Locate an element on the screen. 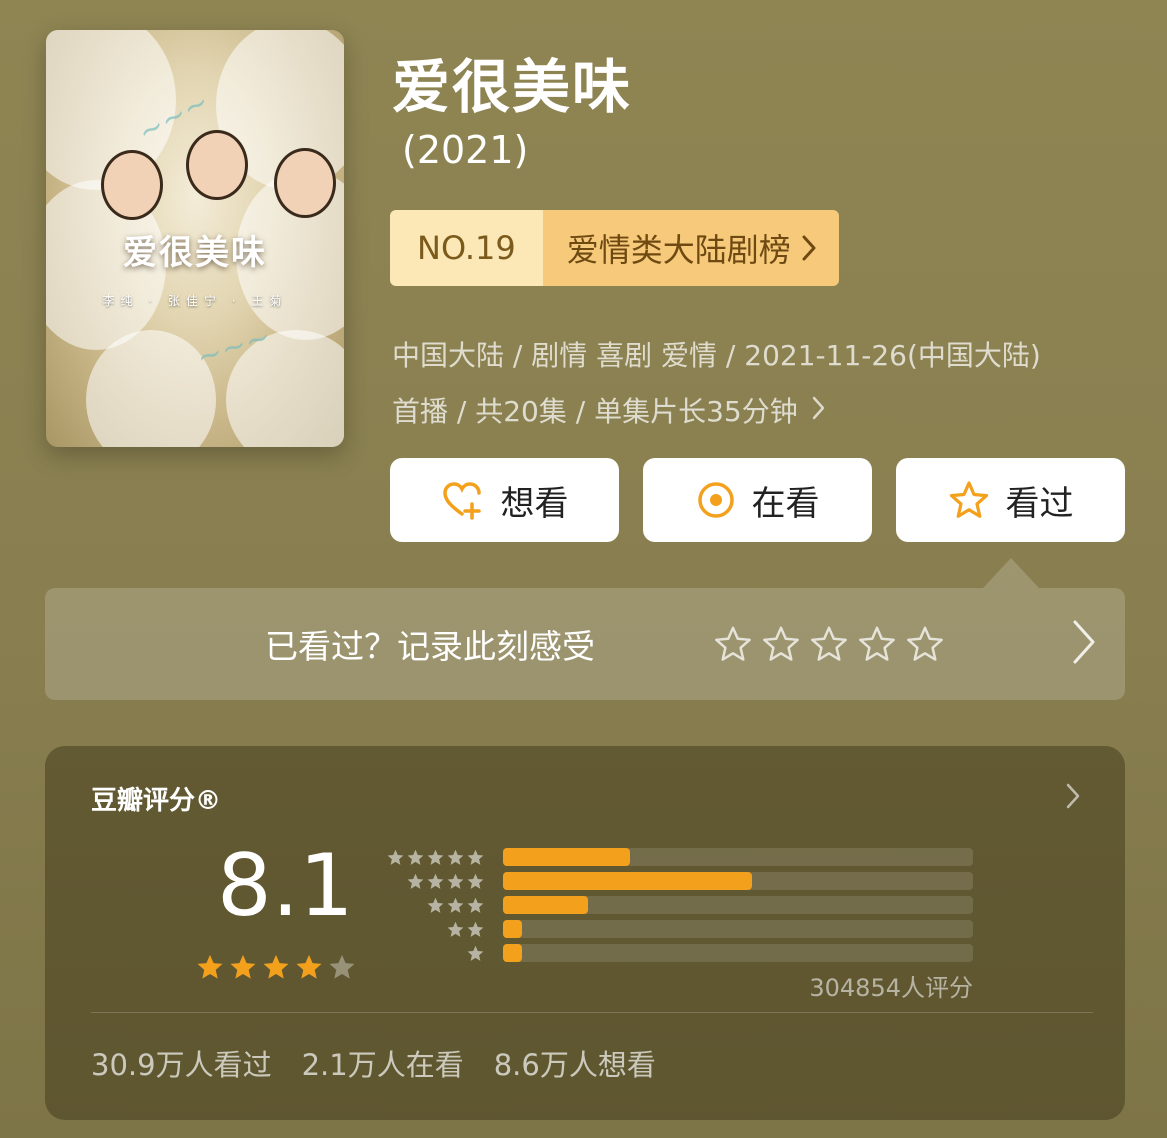 This screenshot has width=1167, height=1138. three-stars-icon is located at coordinates (455, 905).